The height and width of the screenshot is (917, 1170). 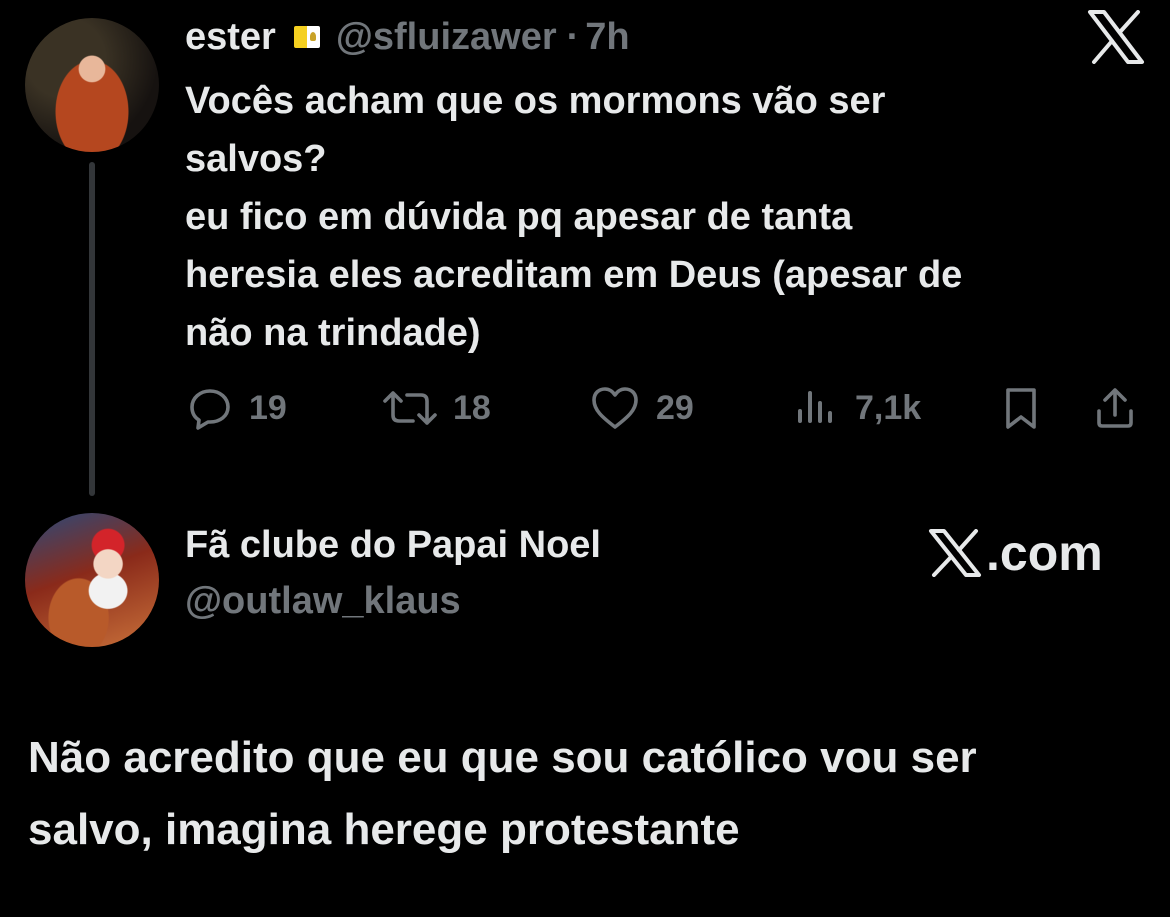 What do you see at coordinates (815, 407) in the screenshot?
I see `views-icon` at bounding box center [815, 407].